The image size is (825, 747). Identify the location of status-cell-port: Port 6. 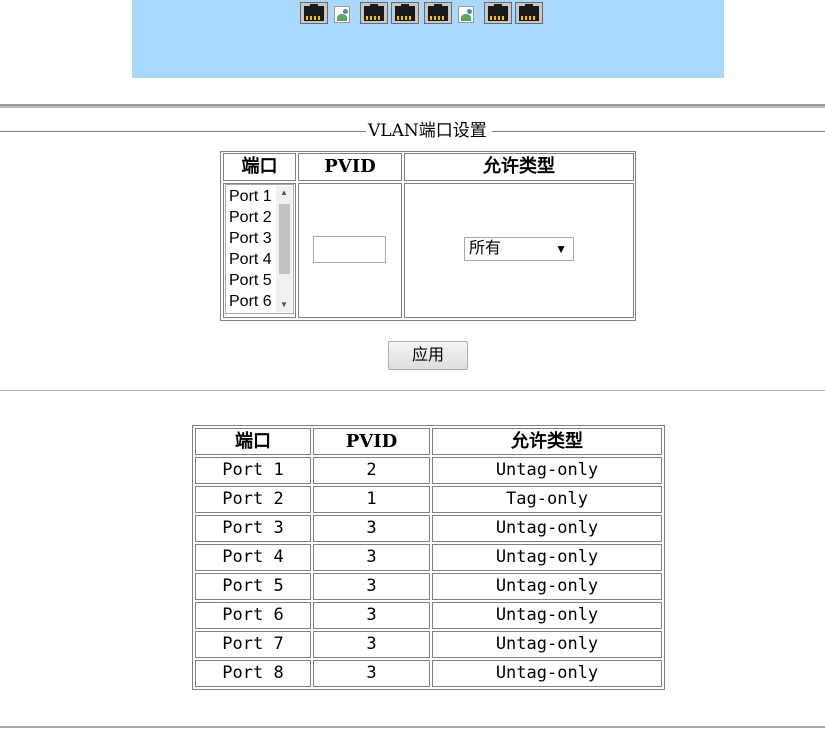
(253, 615).